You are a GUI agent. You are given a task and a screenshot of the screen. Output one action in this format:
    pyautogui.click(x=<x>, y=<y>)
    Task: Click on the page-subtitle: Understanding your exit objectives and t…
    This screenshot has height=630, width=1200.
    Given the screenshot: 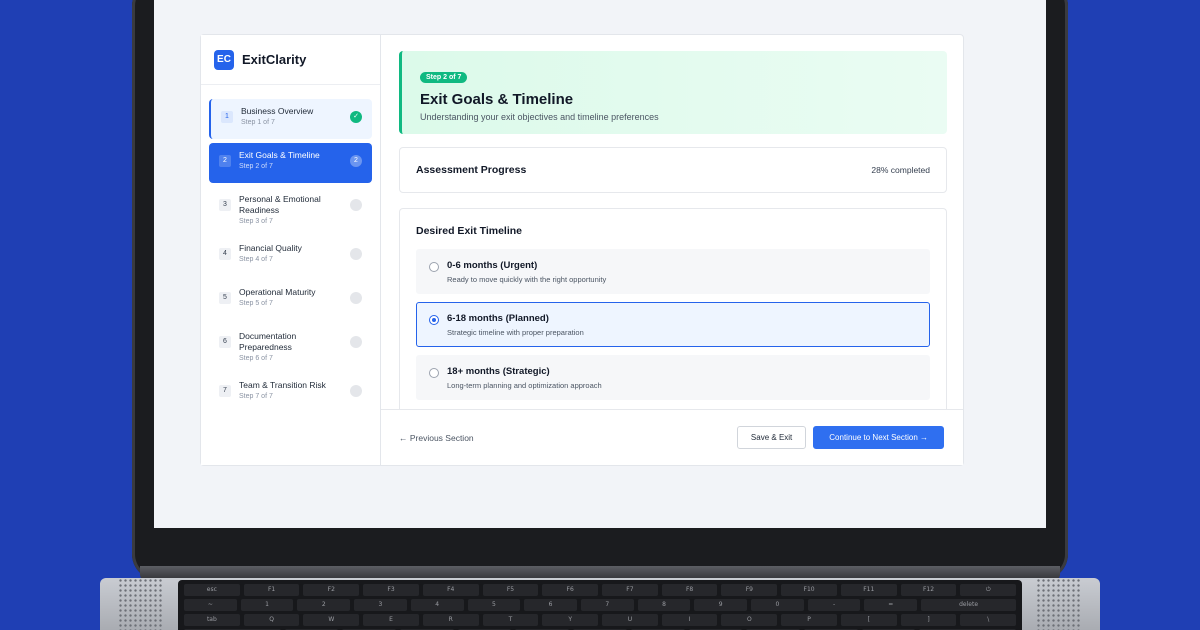 What is the action you would take?
    pyautogui.click(x=539, y=117)
    